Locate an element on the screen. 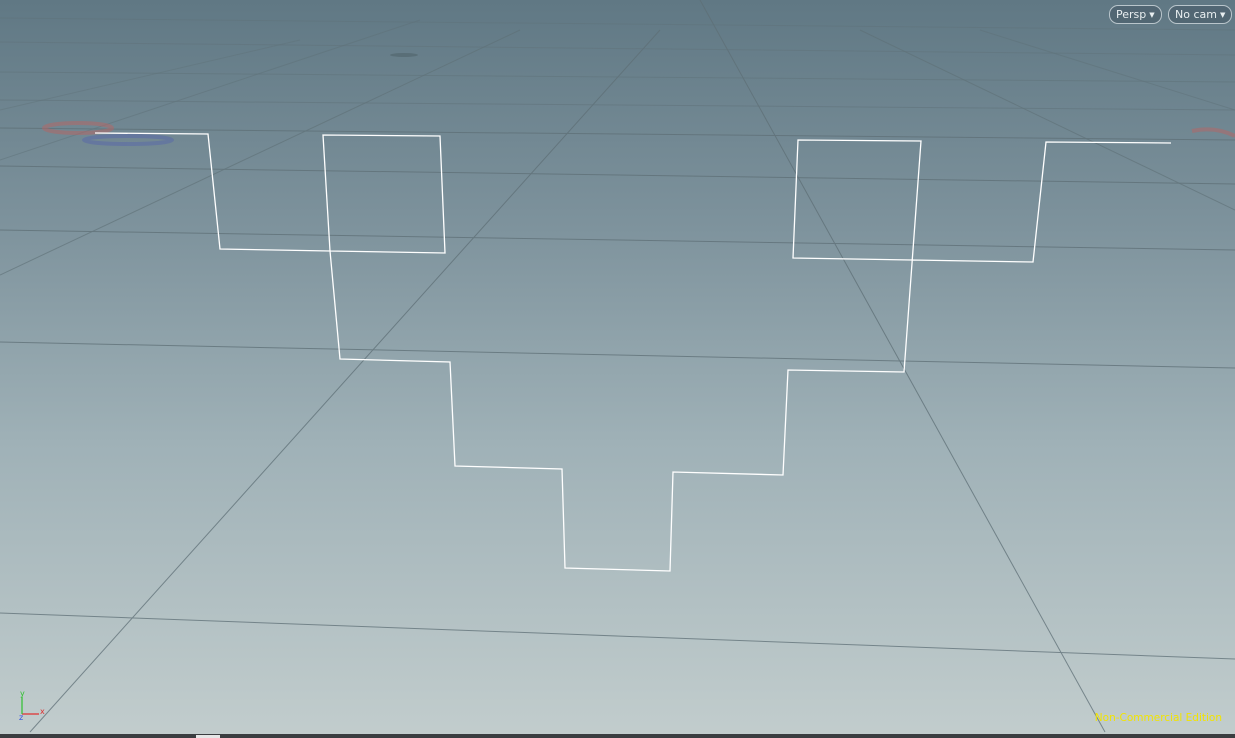  axis-z-label: z is located at coordinates (21, 717).